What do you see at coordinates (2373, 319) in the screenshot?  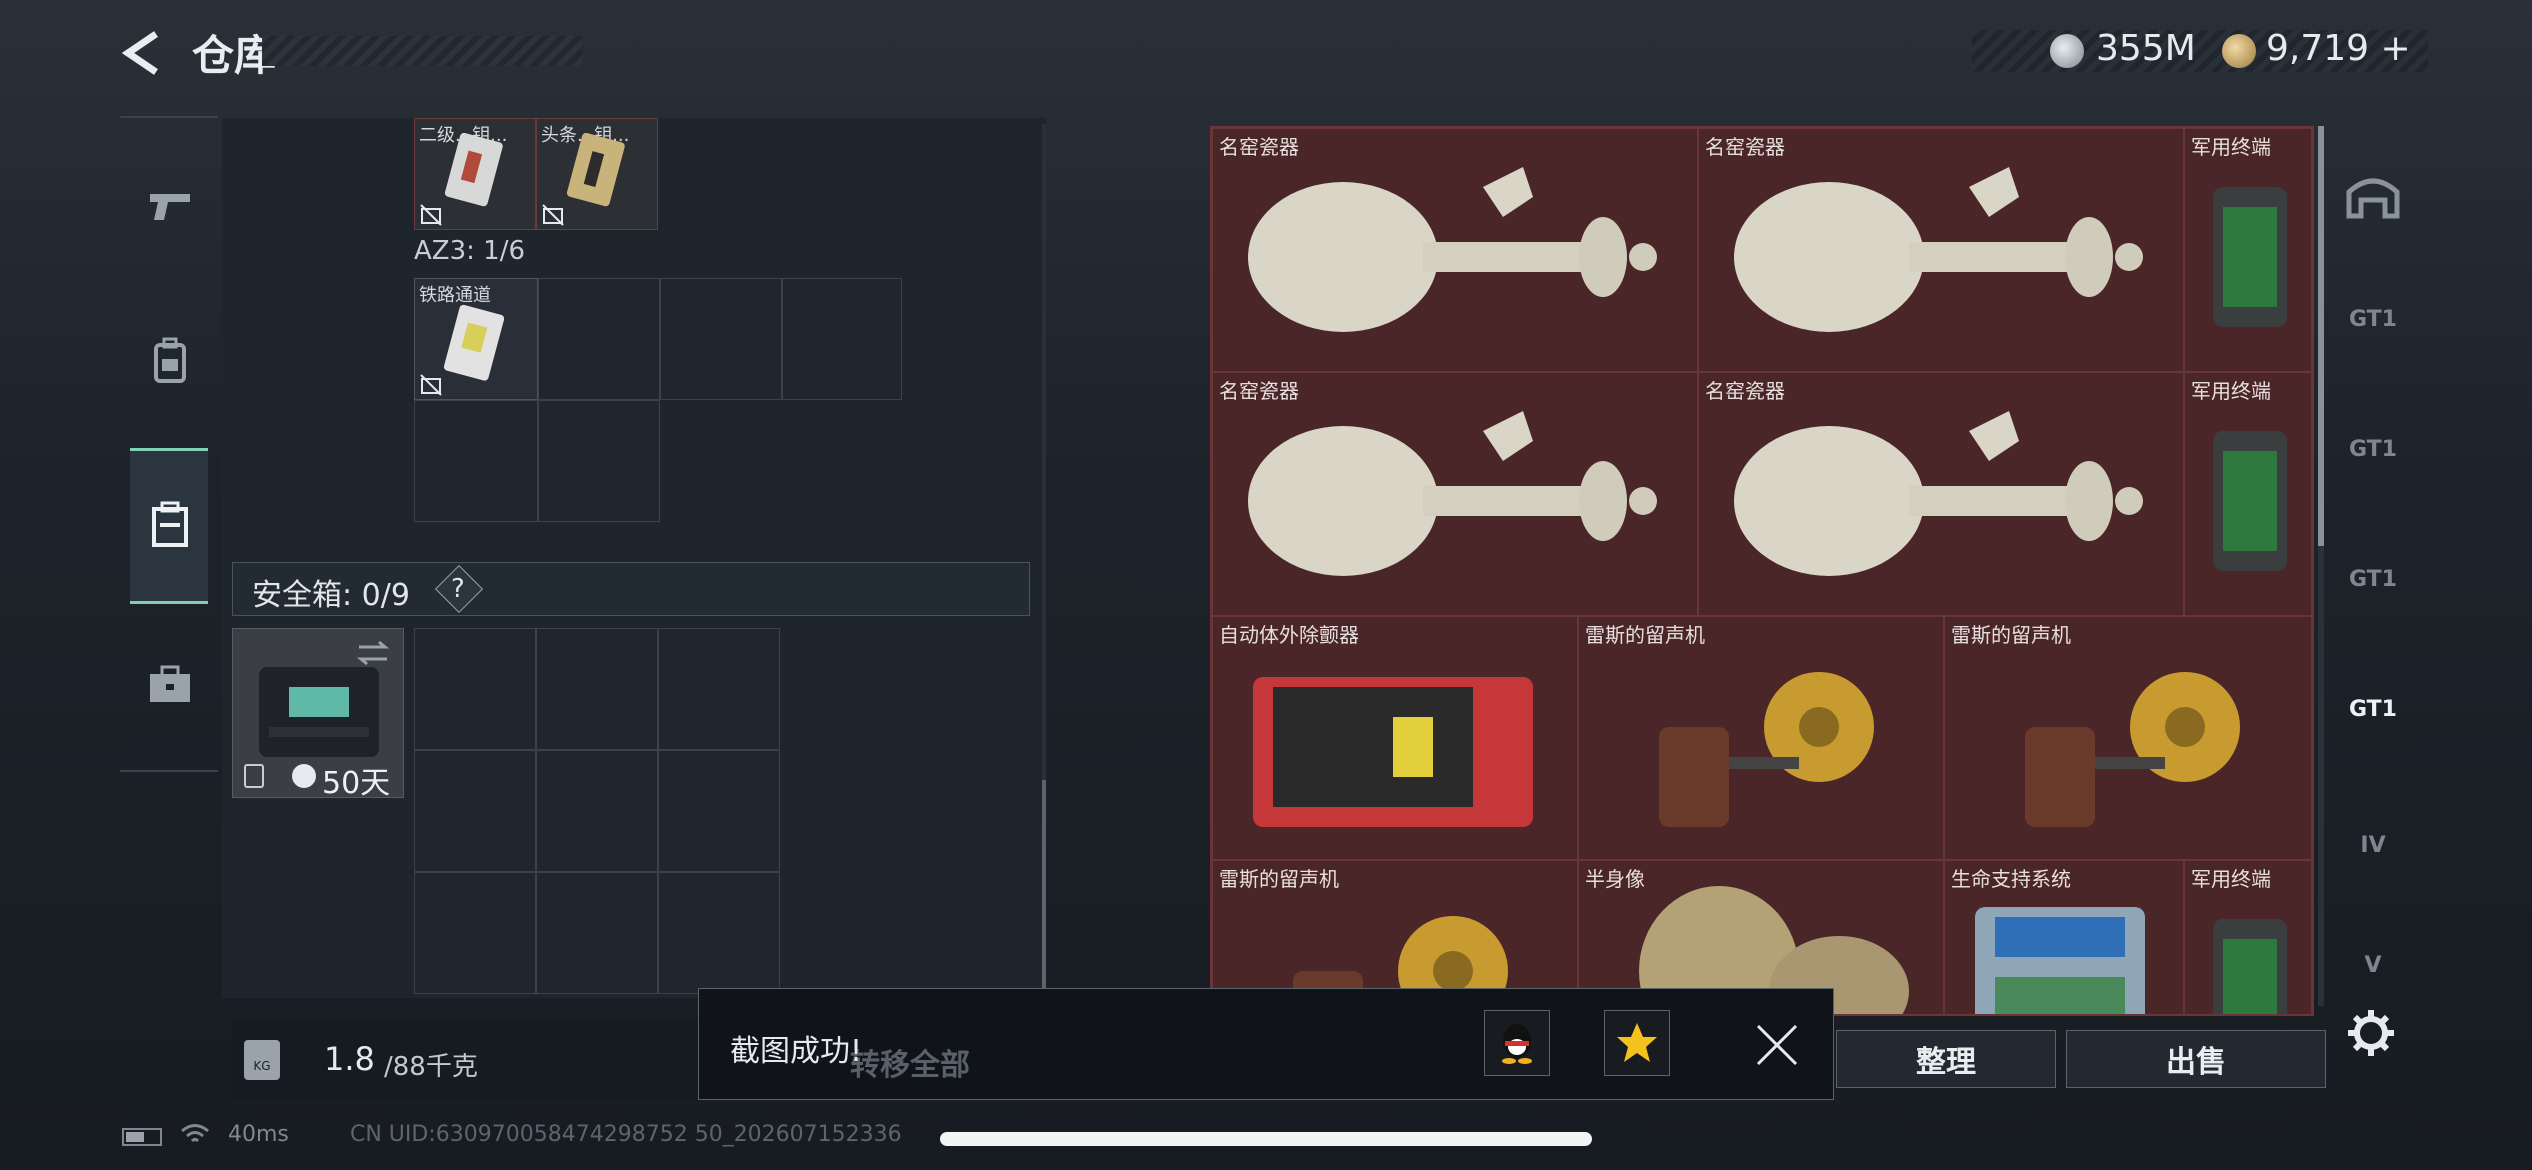 I see `stash-tab-1: GT1` at bounding box center [2373, 319].